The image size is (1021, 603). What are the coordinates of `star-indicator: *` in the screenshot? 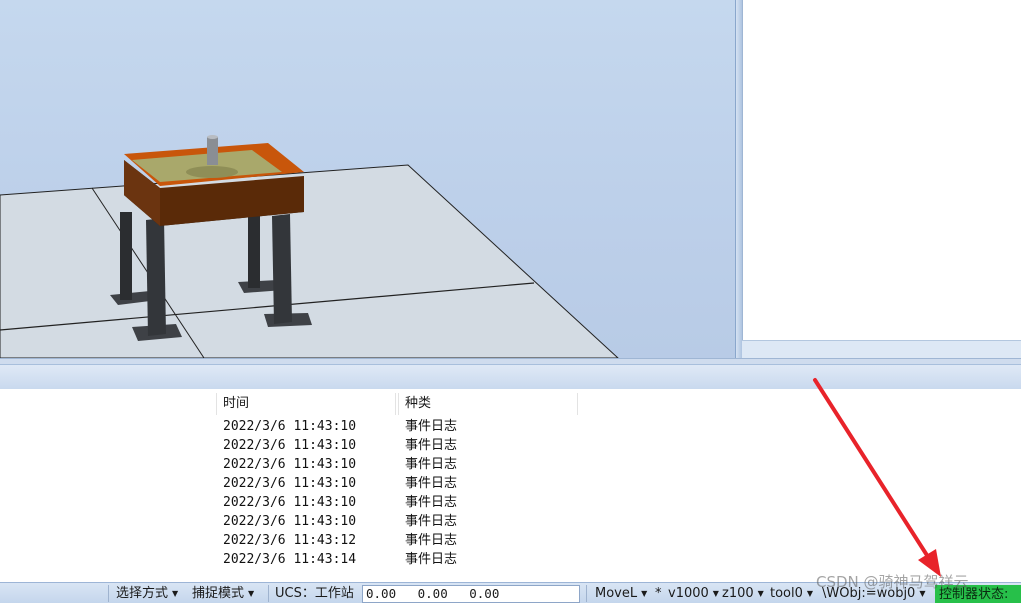 It's located at (658, 593).